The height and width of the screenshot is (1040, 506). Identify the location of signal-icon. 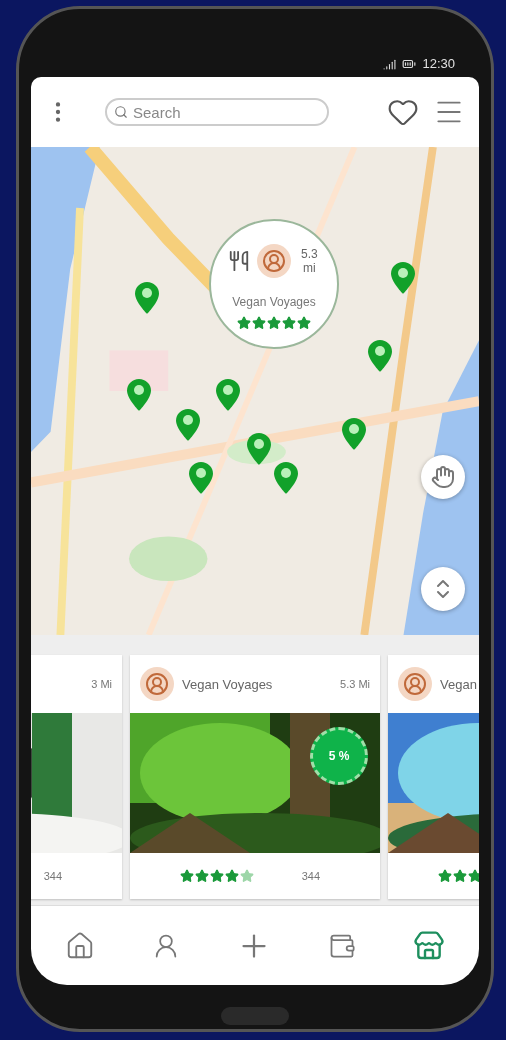
(390, 64).